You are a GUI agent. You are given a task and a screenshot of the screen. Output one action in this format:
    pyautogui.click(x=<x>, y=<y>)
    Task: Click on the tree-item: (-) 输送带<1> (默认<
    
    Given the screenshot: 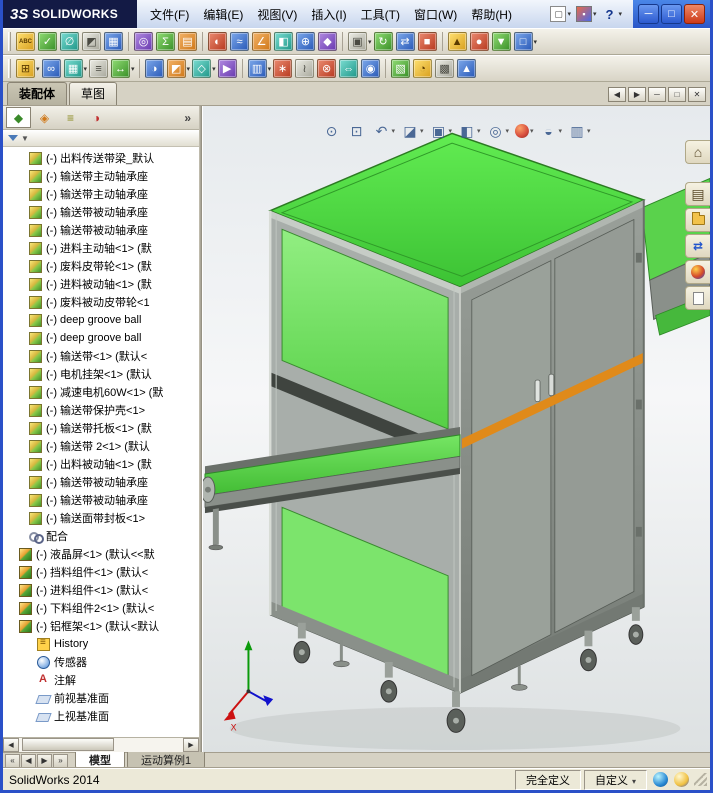 What is the action you would take?
    pyautogui.click(x=101, y=356)
    